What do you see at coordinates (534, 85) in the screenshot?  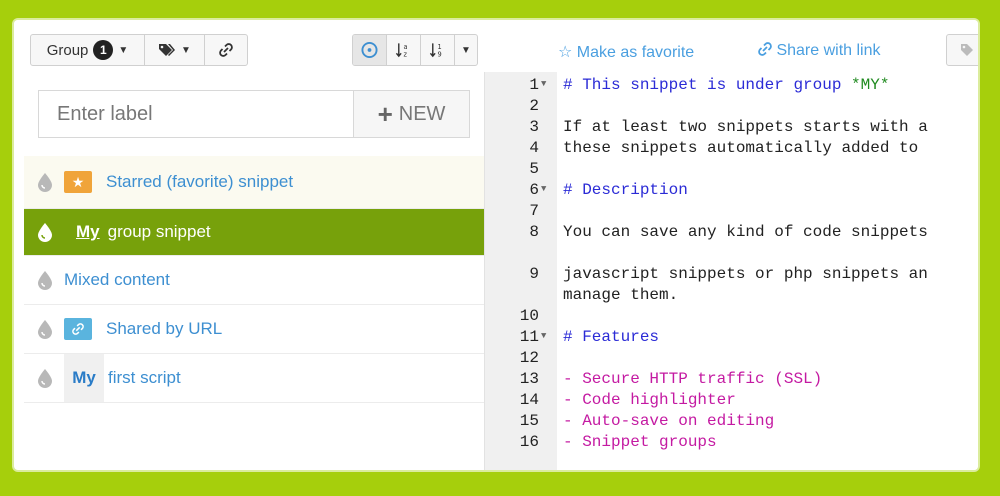 I see `line-number: 1` at bounding box center [534, 85].